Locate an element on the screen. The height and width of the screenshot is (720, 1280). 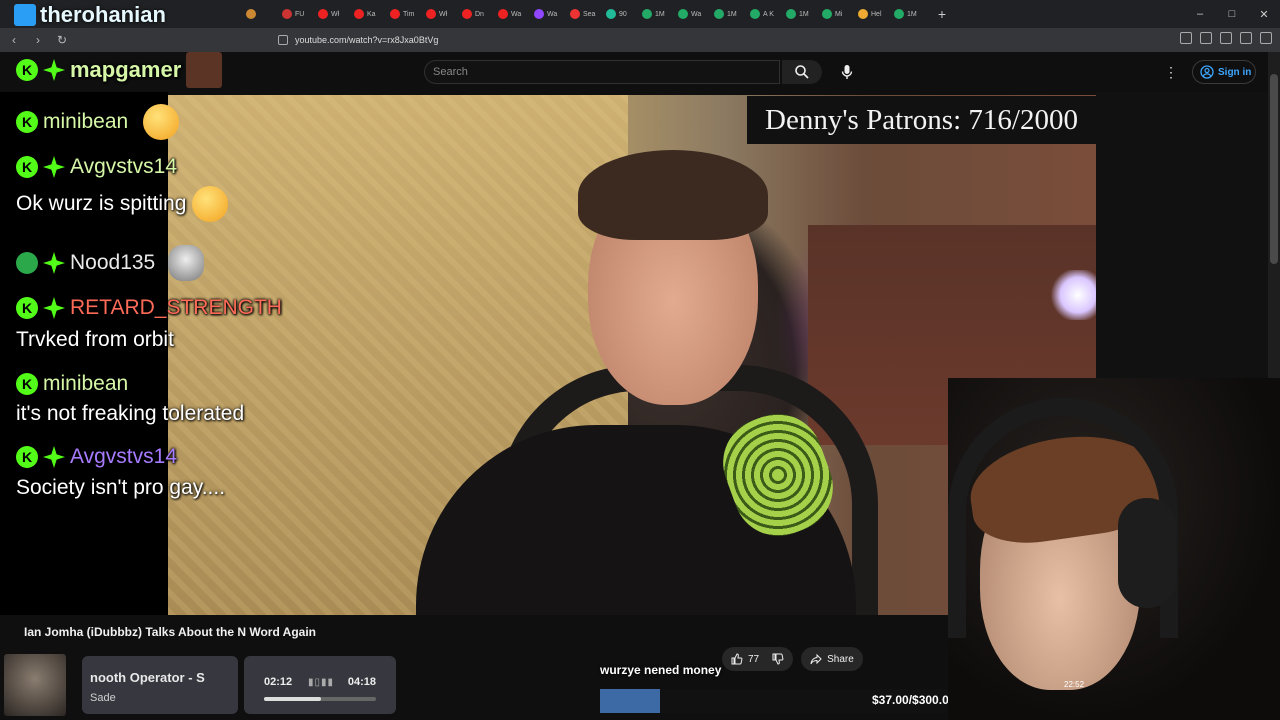
share-button: Share is located at coordinates (832, 659).